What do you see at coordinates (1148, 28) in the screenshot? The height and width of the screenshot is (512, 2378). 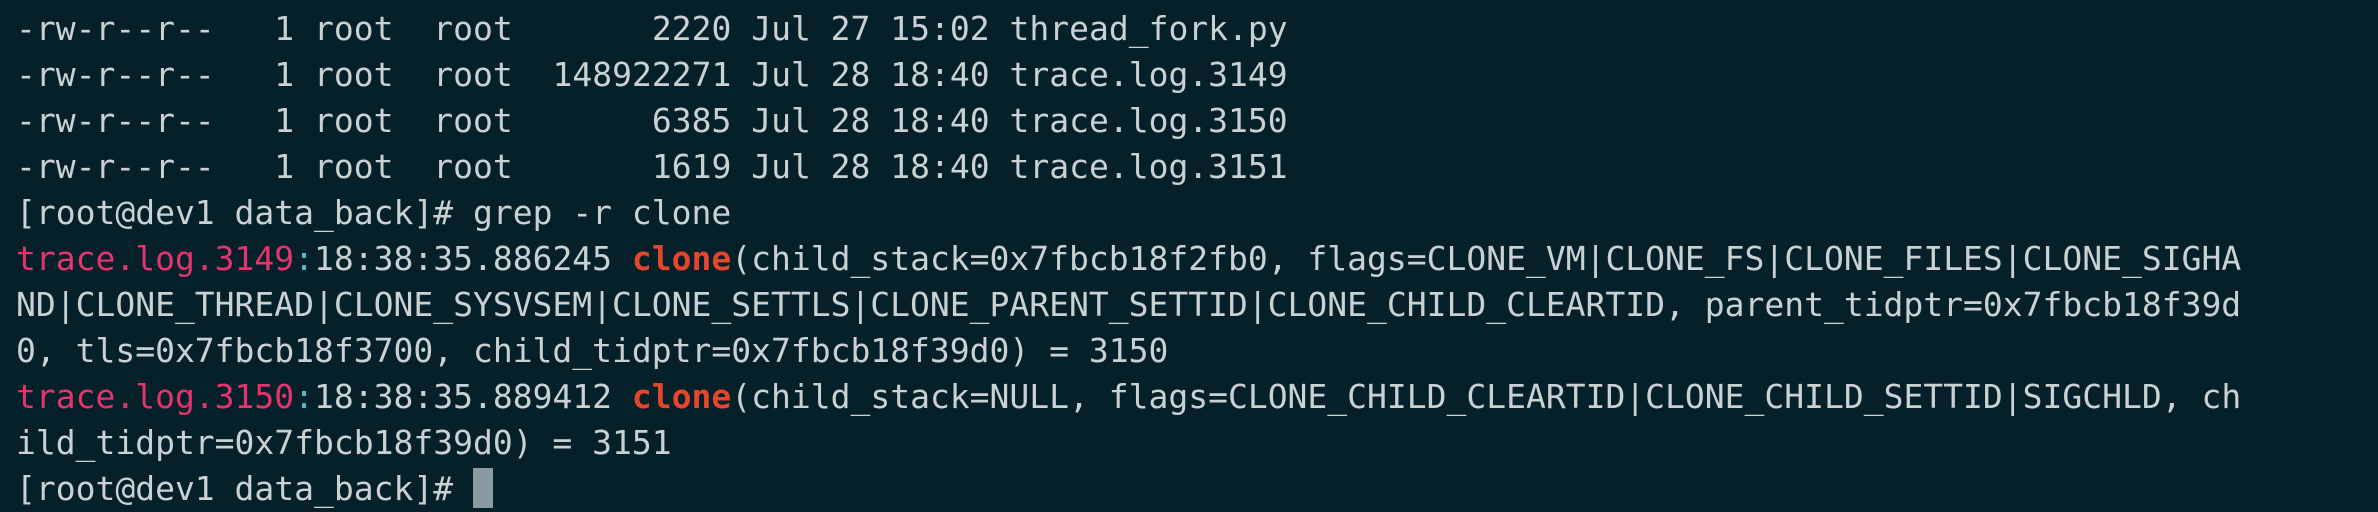 I see `file-name: thread_fork.py` at bounding box center [1148, 28].